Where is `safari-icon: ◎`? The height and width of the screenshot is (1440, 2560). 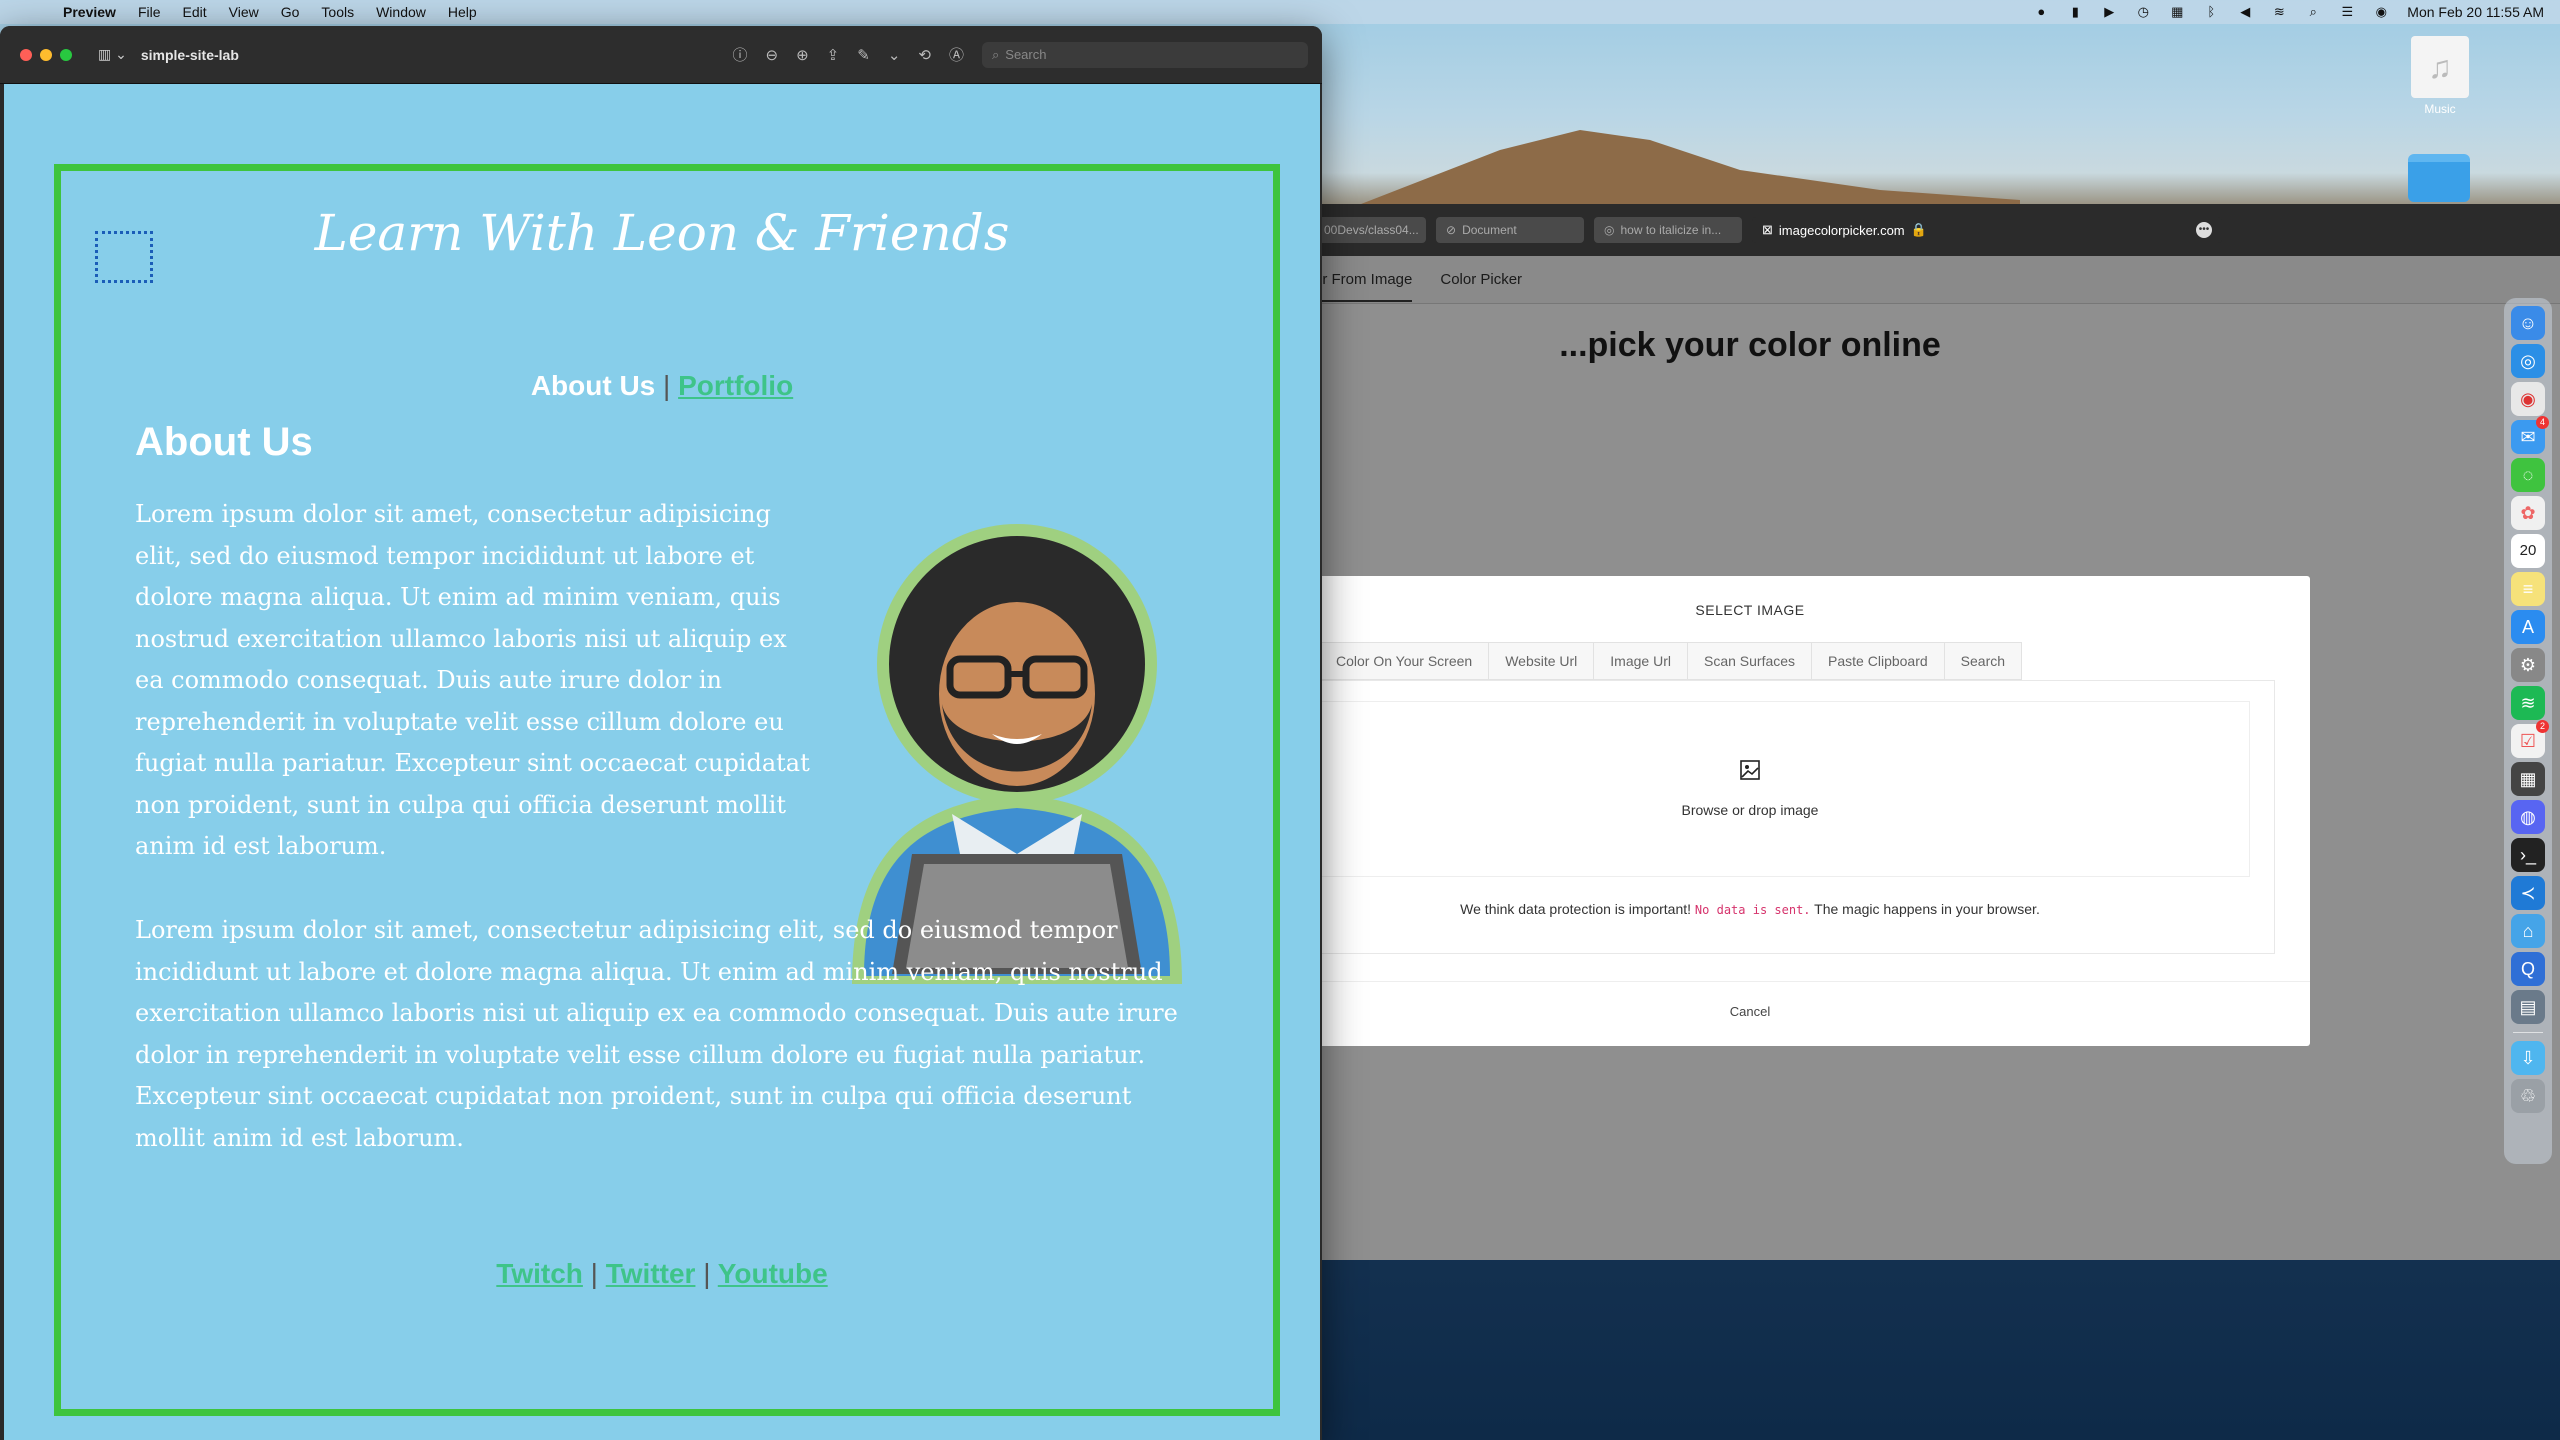 safari-icon: ◎ is located at coordinates (2528, 361).